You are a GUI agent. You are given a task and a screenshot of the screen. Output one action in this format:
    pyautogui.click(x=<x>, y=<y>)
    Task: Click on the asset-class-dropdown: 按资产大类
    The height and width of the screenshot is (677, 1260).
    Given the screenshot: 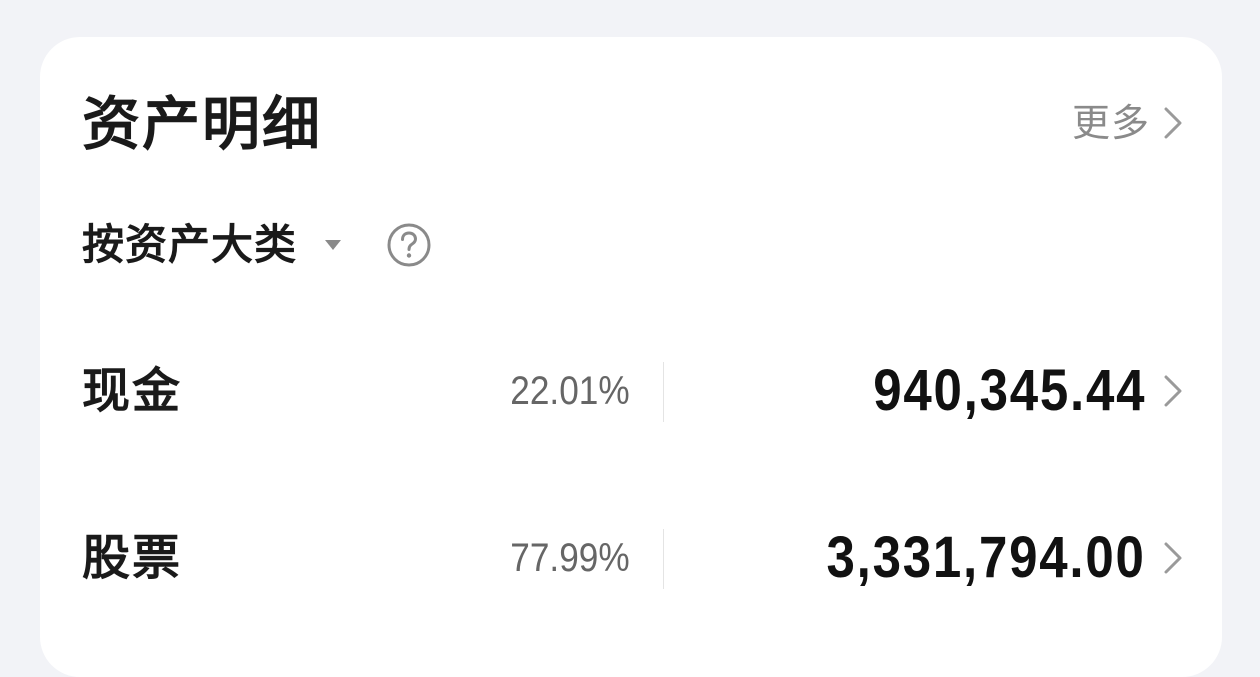 What is the action you would take?
    pyautogui.click(x=212, y=245)
    